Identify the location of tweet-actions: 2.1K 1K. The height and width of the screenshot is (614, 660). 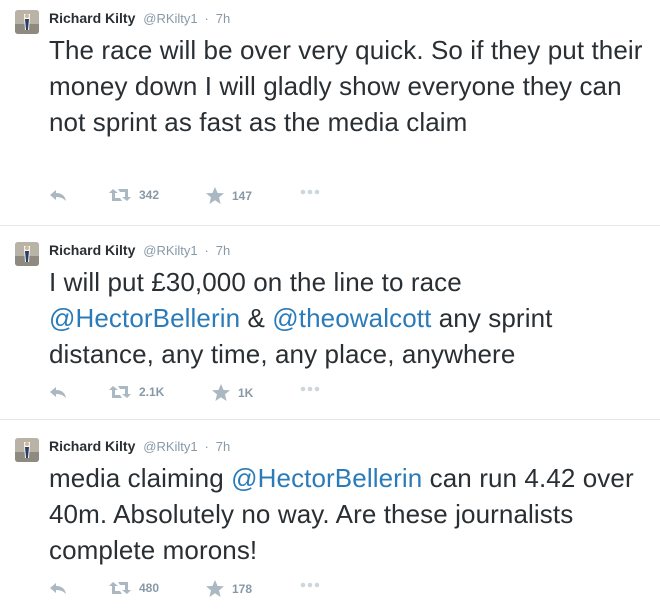
(199, 394).